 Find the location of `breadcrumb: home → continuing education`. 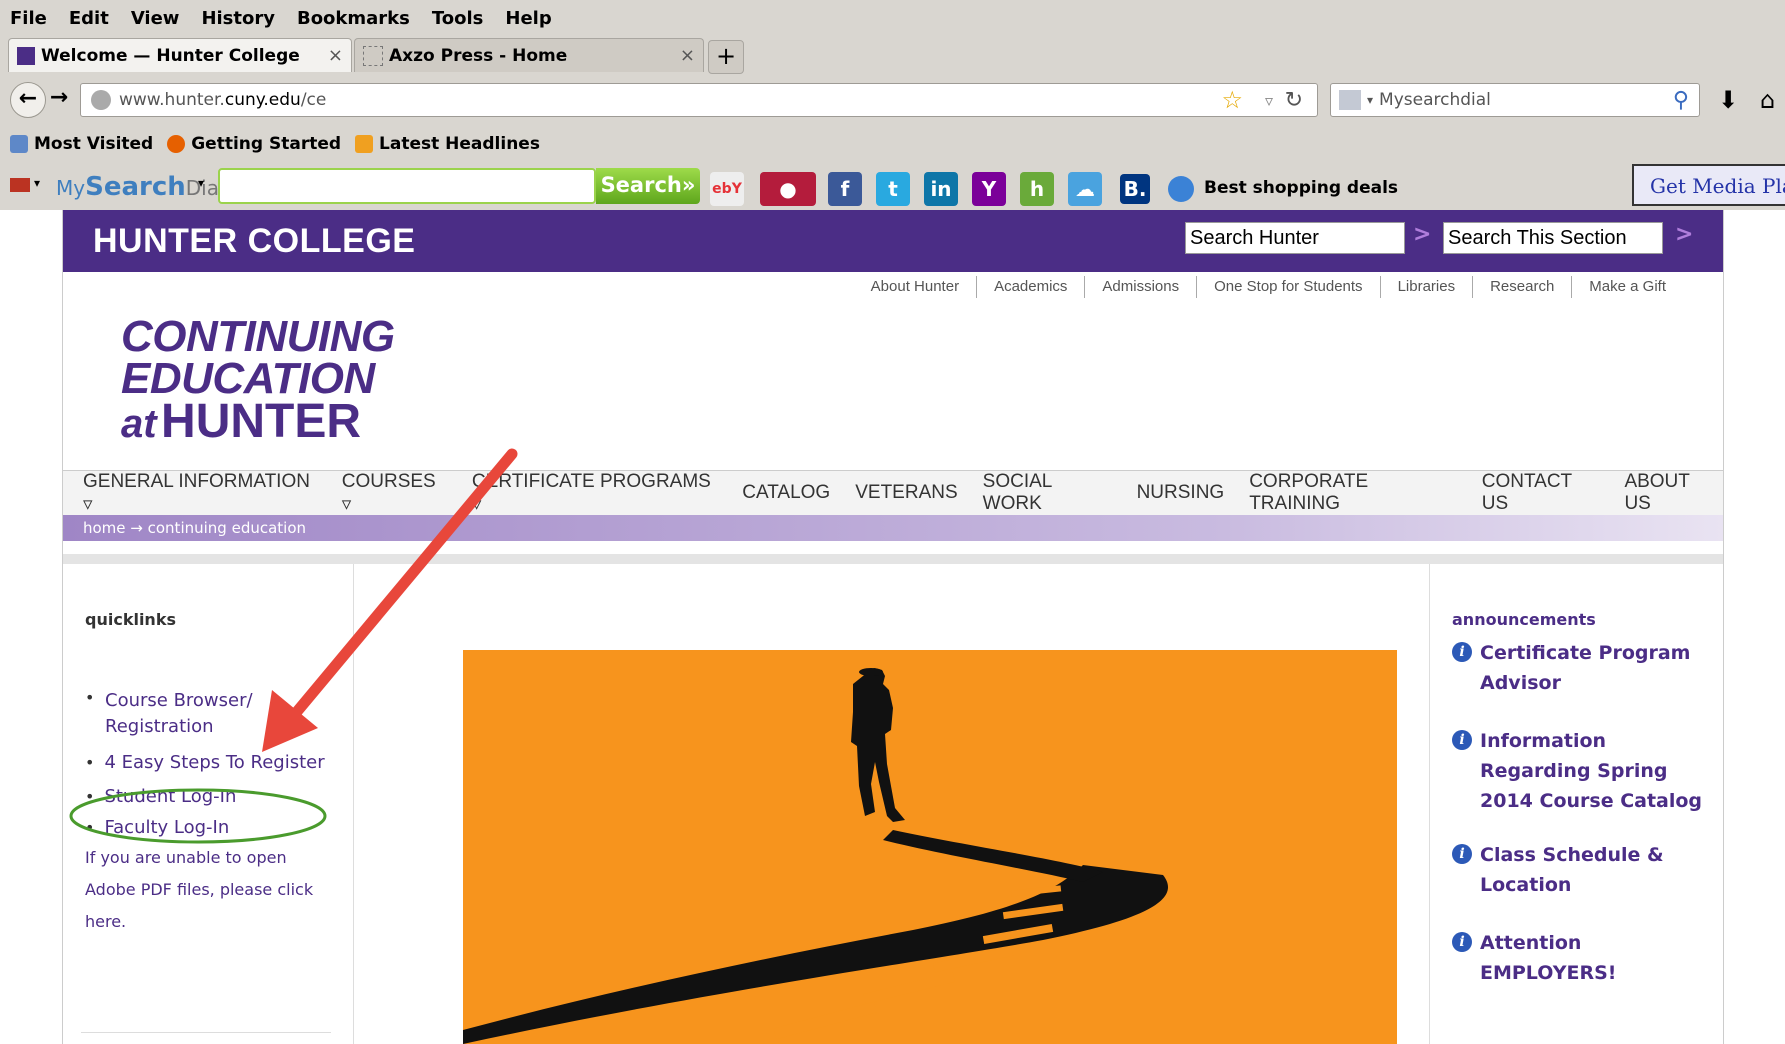

breadcrumb: home → continuing education is located at coordinates (893, 528).